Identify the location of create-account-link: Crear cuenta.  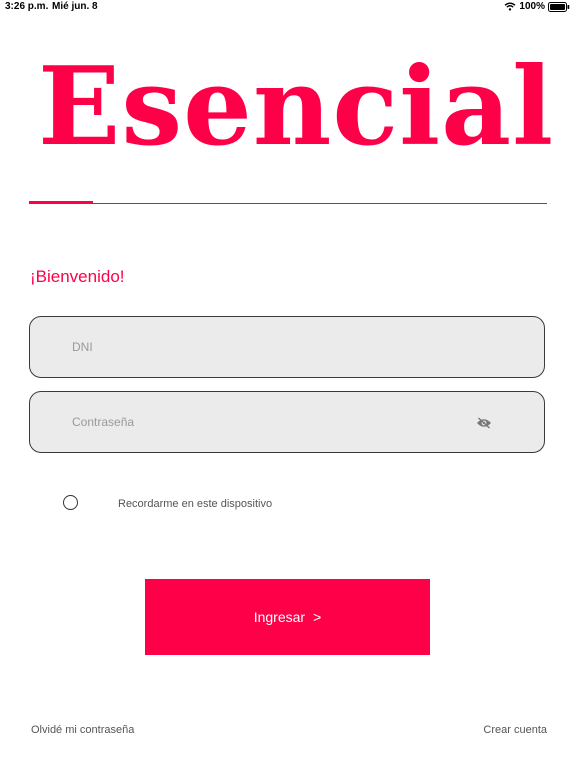
(515, 730).